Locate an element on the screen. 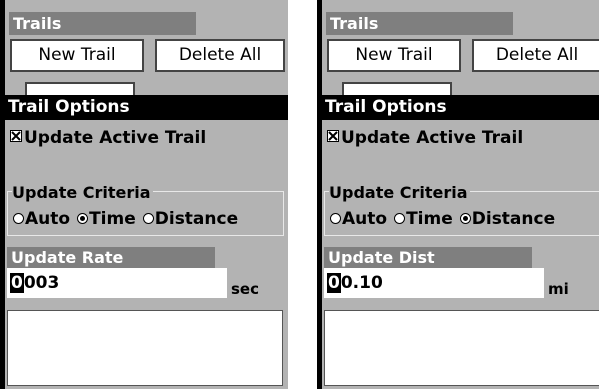 The width and height of the screenshot is (599, 389). update-dist-input: 00.10 is located at coordinates (434, 283).